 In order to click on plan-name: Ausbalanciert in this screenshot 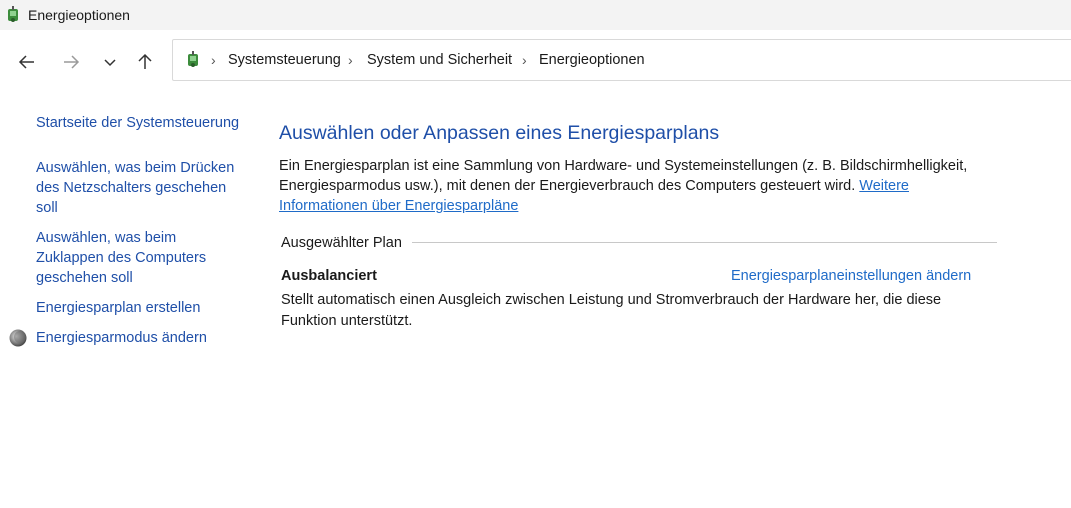, I will do `click(329, 276)`.